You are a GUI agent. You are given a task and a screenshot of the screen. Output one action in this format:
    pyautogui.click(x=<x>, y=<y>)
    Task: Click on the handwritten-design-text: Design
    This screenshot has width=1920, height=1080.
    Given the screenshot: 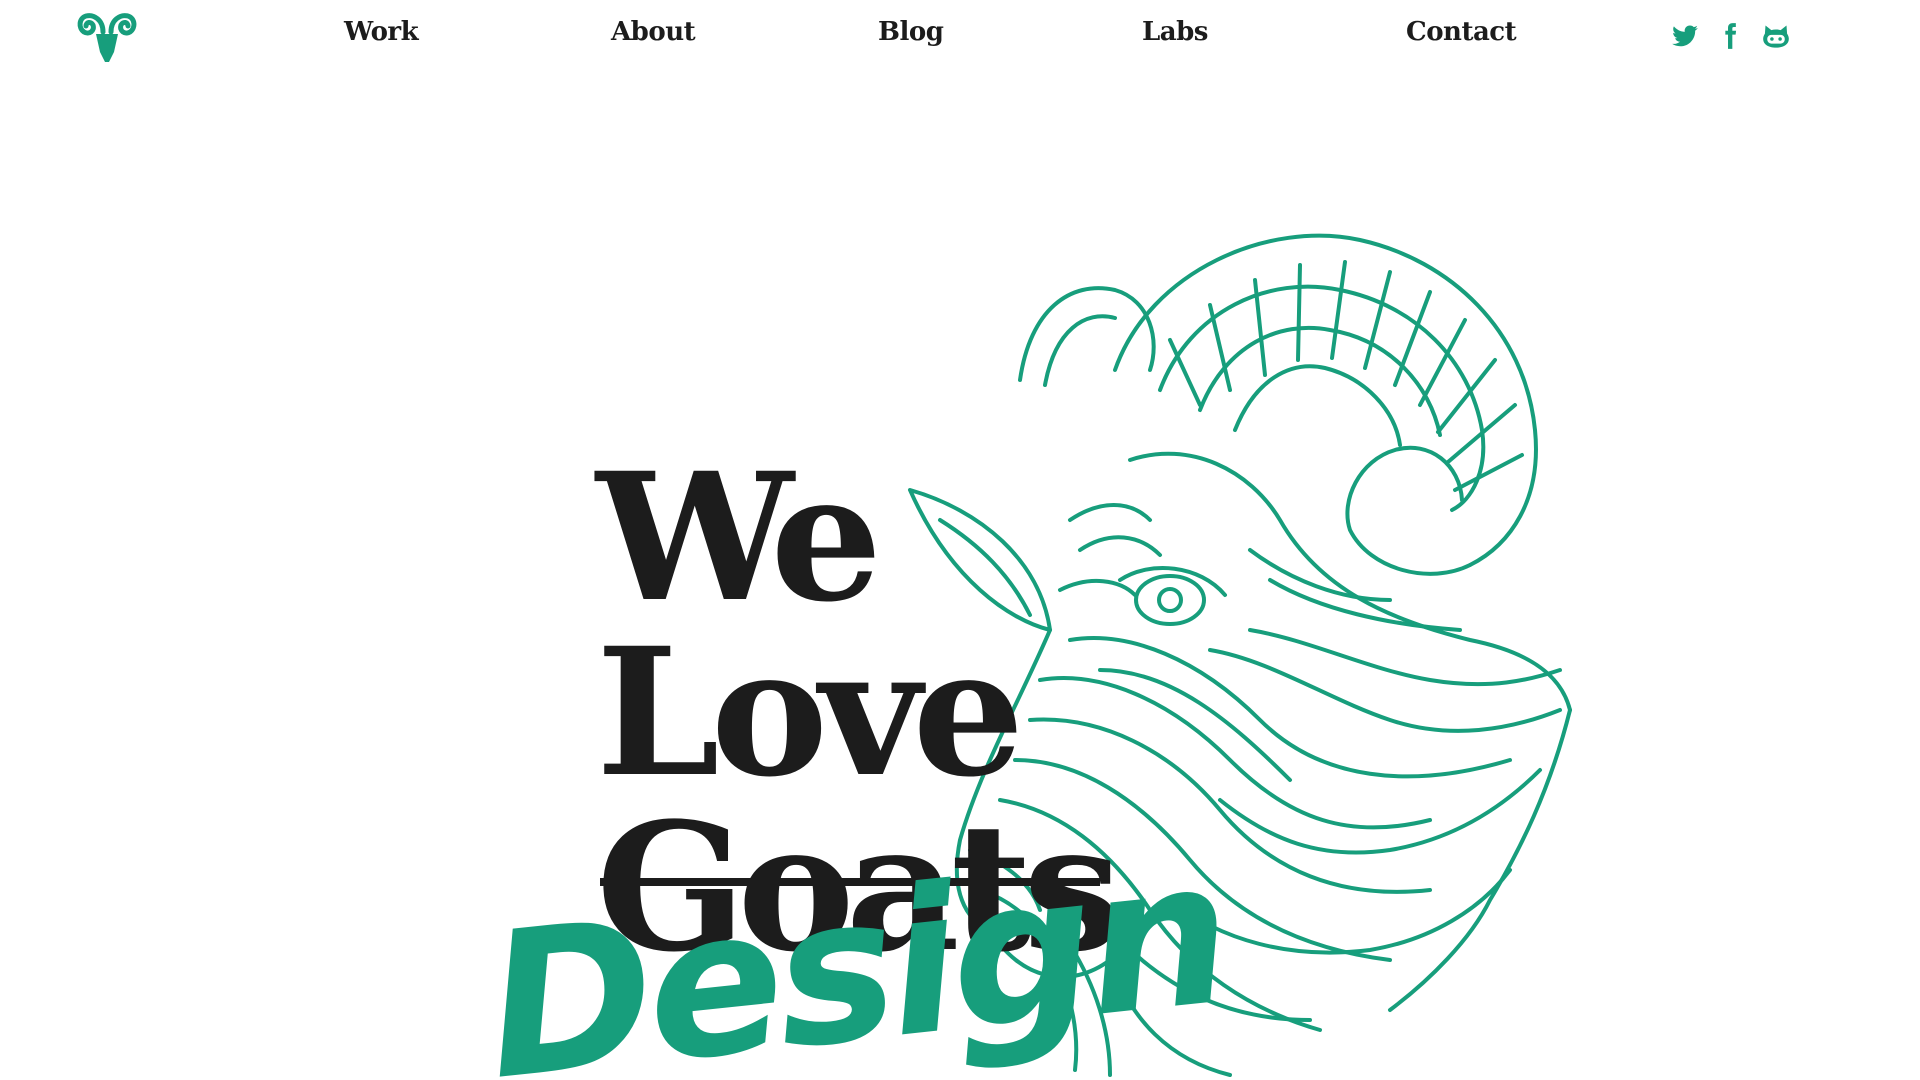 What is the action you would take?
    pyautogui.click(x=856, y=947)
    